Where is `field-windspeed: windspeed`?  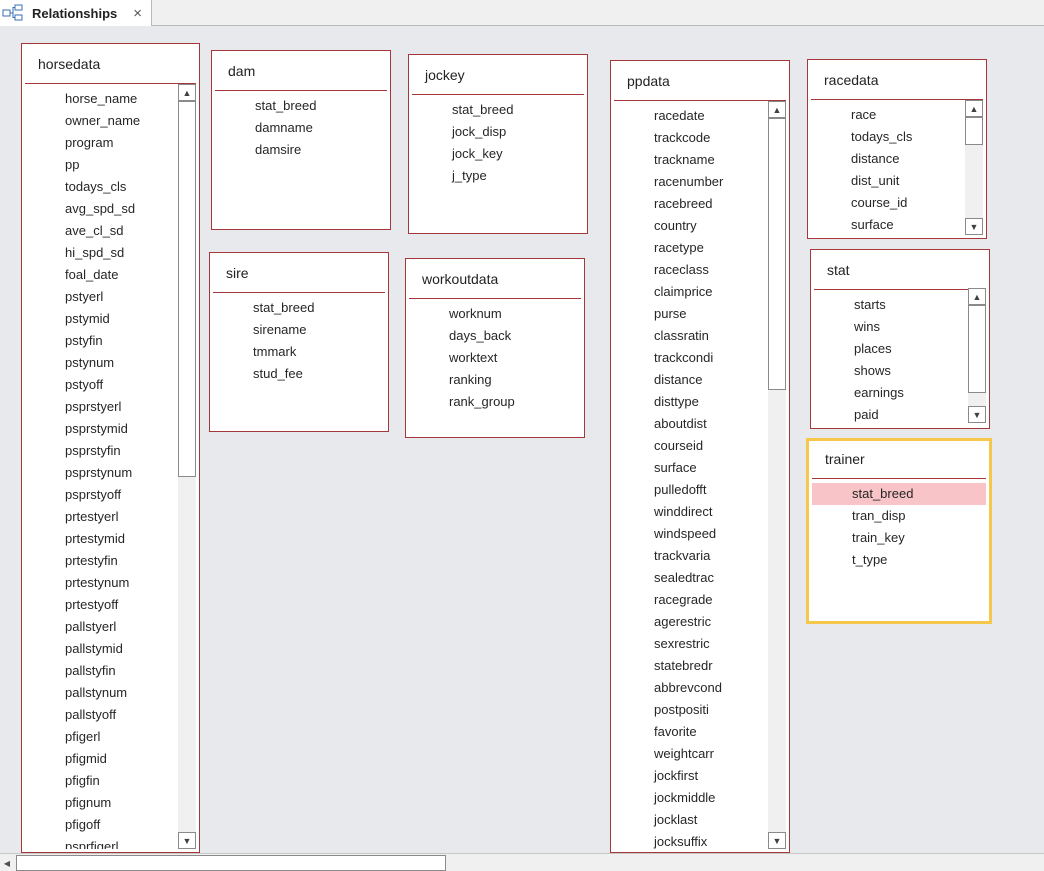 field-windspeed: windspeed is located at coordinates (691, 534).